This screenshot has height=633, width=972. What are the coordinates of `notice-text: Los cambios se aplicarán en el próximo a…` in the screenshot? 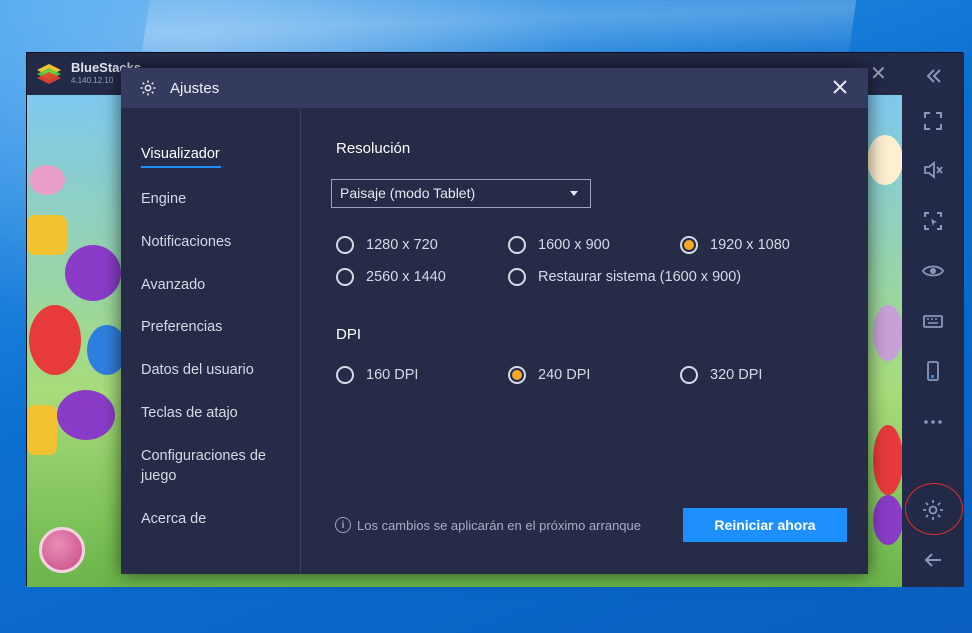 It's located at (499, 525).